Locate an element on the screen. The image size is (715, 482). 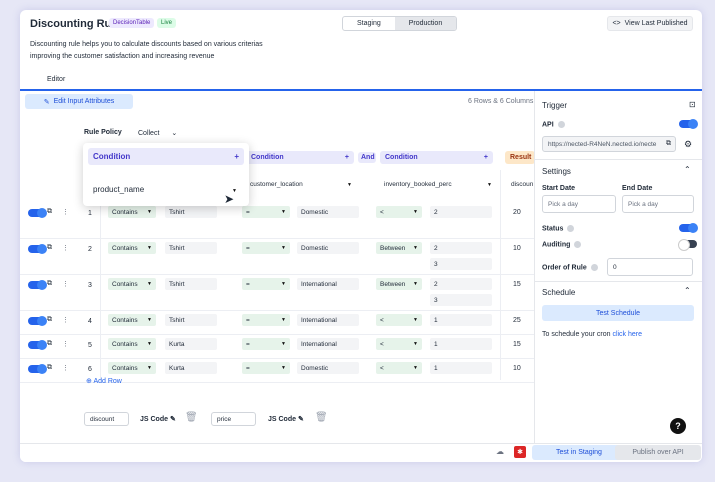
add-row-button: ⊕ Add Row is located at coordinates (104, 381).